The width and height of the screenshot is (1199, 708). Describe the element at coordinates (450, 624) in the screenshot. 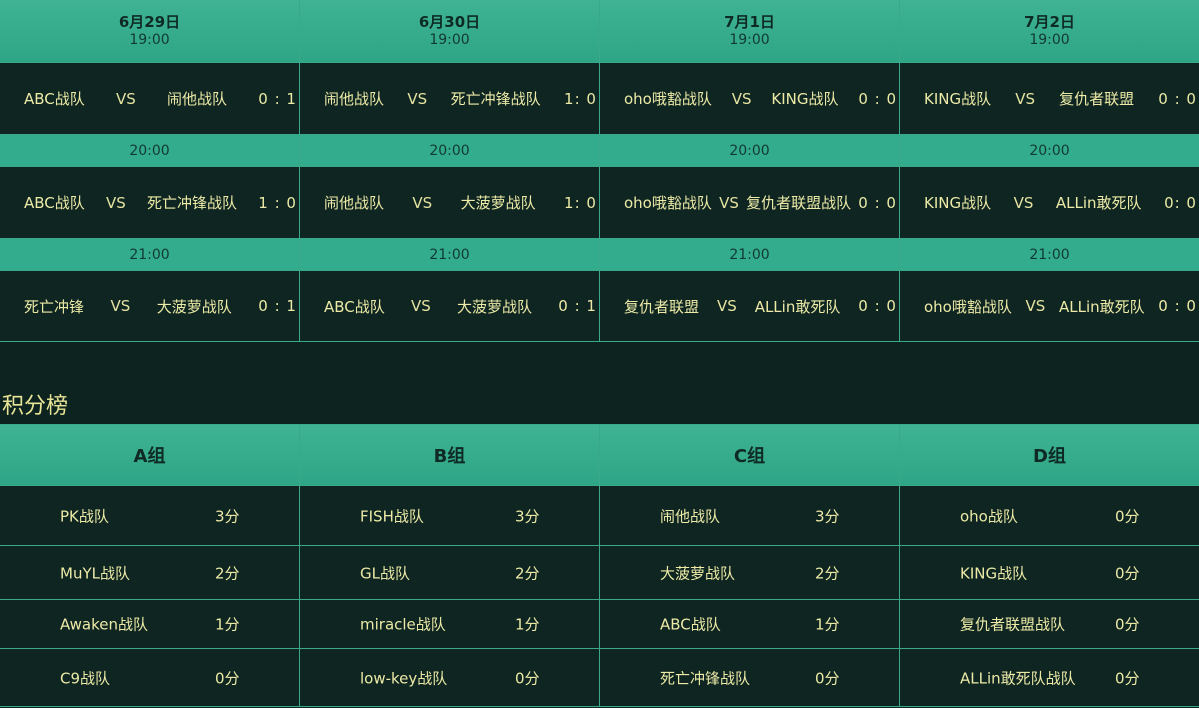

I see `standing-cell: miracle战队 1分` at that location.